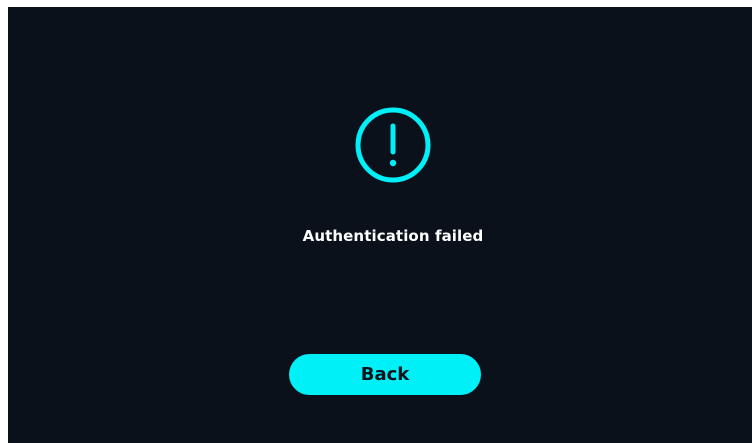 This screenshot has width=752, height=443. I want to click on error-message: Authentication failed, so click(393, 236).